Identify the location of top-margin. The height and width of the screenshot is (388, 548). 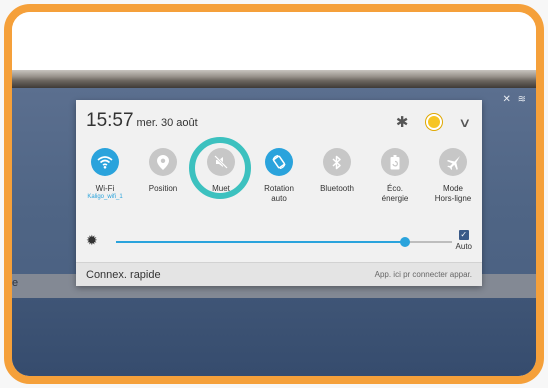
(274, 41).